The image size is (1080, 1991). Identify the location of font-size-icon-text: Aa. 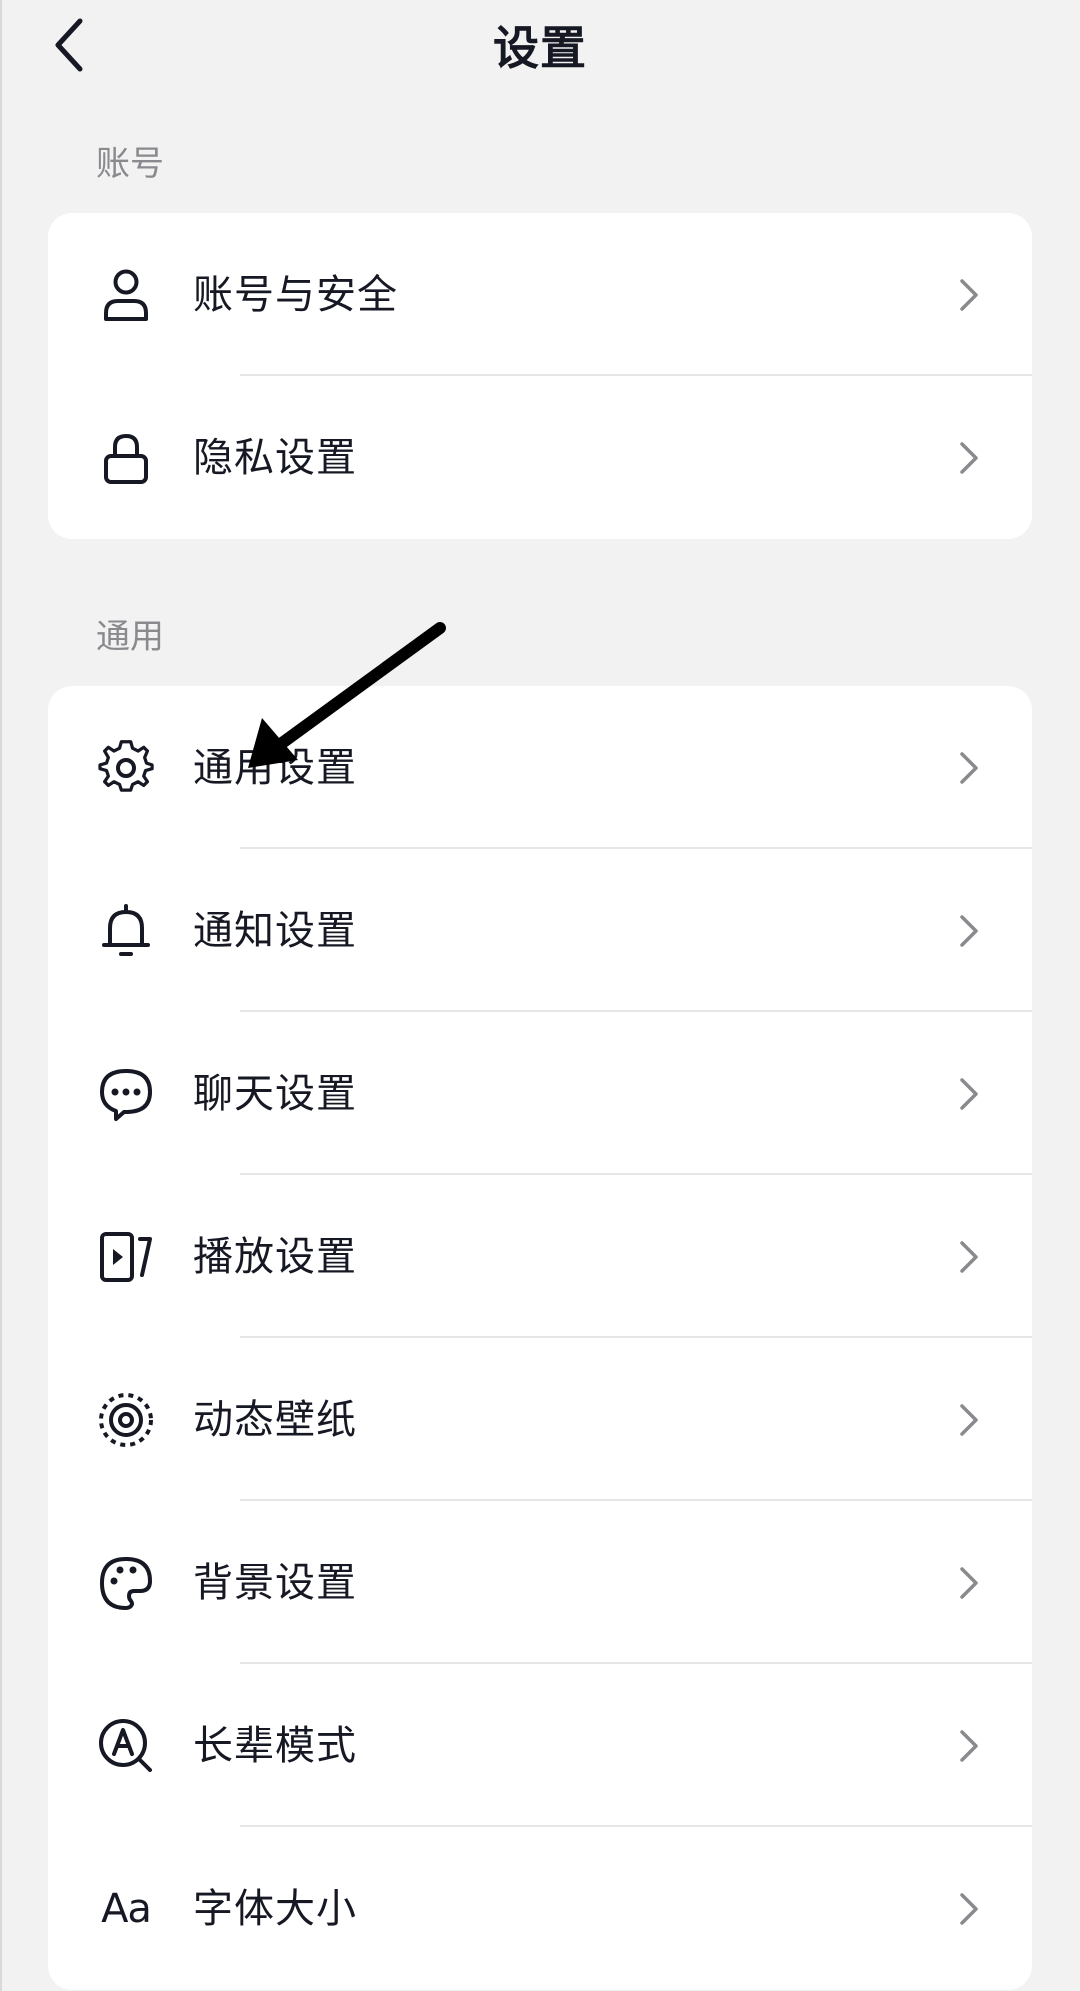
(126, 1908).